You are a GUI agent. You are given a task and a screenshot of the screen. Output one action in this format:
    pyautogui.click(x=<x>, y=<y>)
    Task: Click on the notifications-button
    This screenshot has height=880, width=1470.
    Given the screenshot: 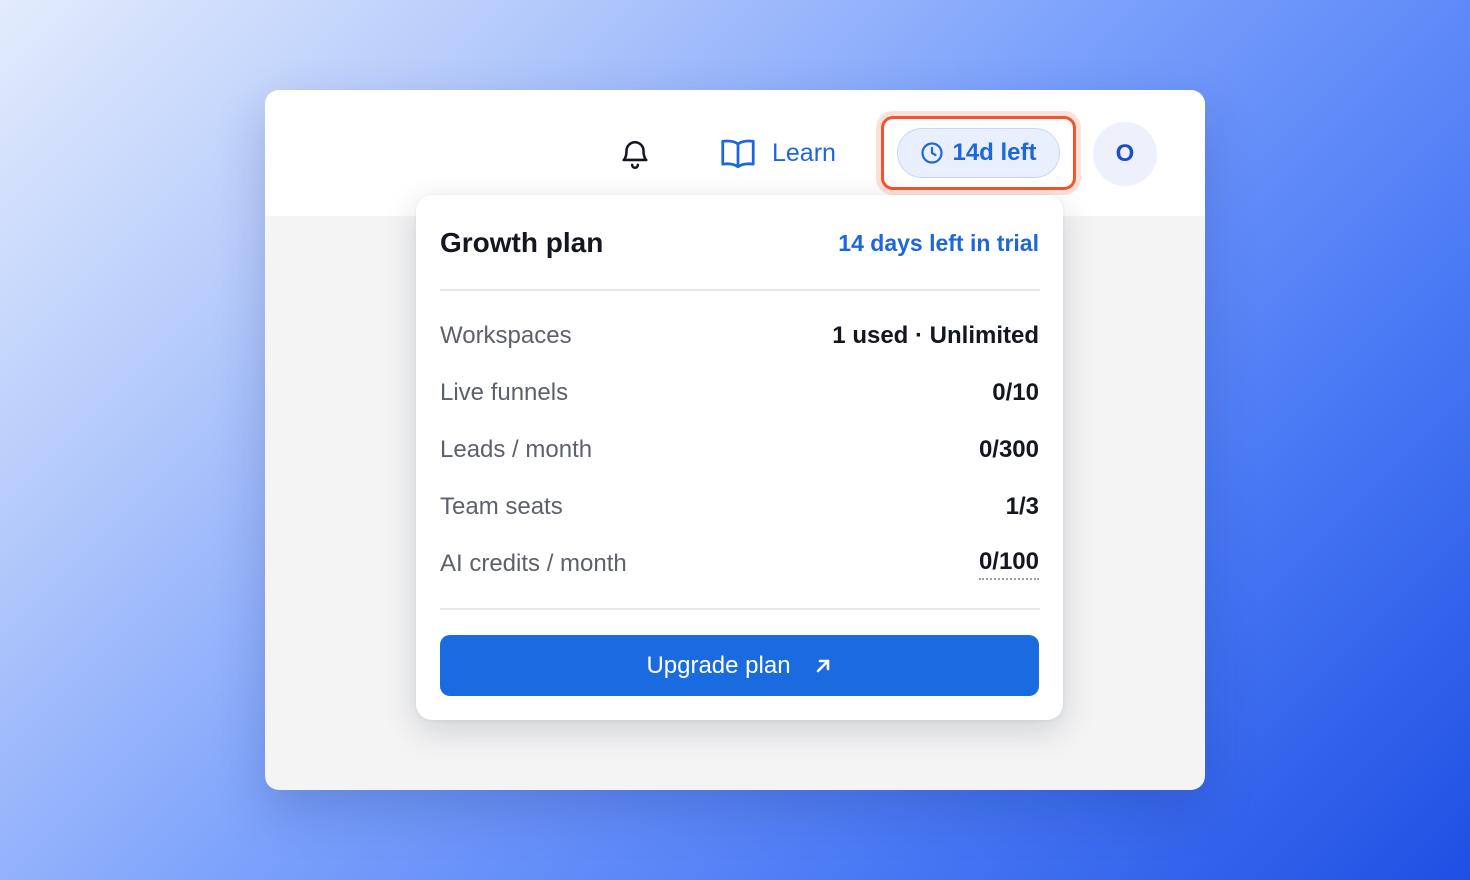 What is the action you would take?
    pyautogui.click(x=635, y=155)
    